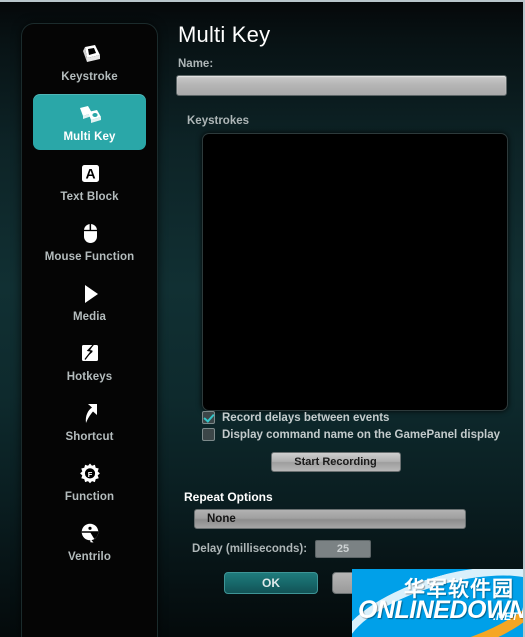 This screenshot has height=637, width=525. I want to click on gear-f-icon: F, so click(89, 475).